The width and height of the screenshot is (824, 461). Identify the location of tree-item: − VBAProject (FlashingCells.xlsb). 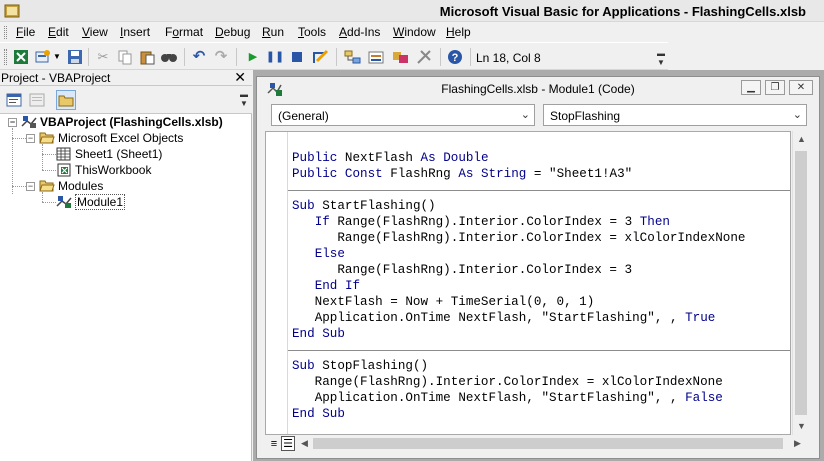
(115, 122).